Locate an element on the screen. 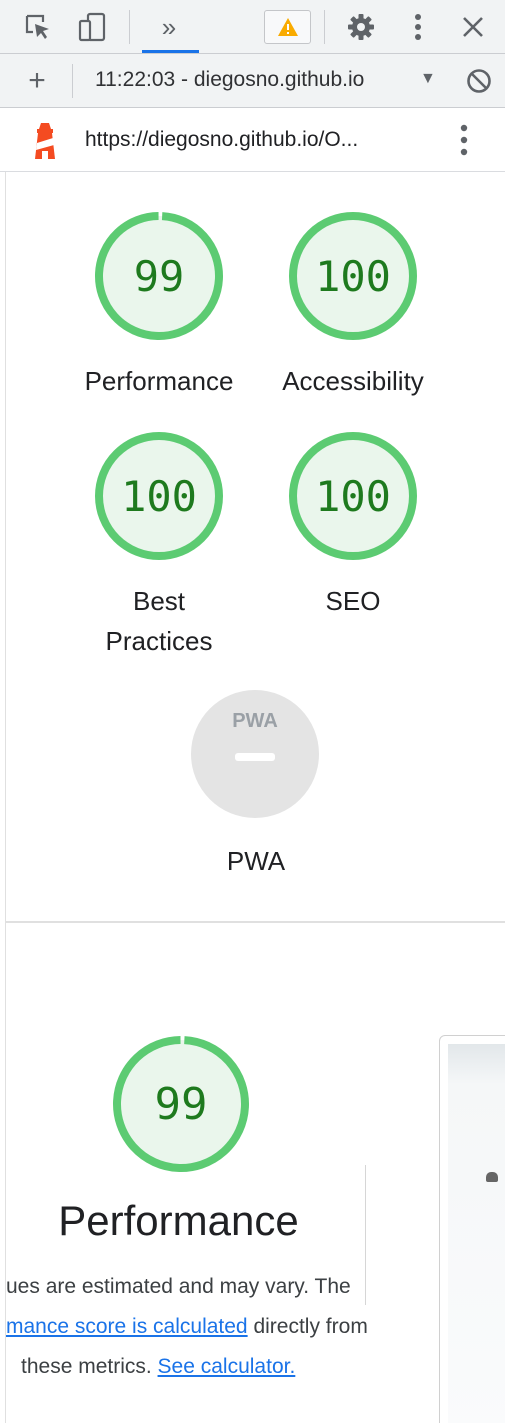 The width and height of the screenshot is (505, 1423). gauge-best-practices: 100 is located at coordinates (159, 496).